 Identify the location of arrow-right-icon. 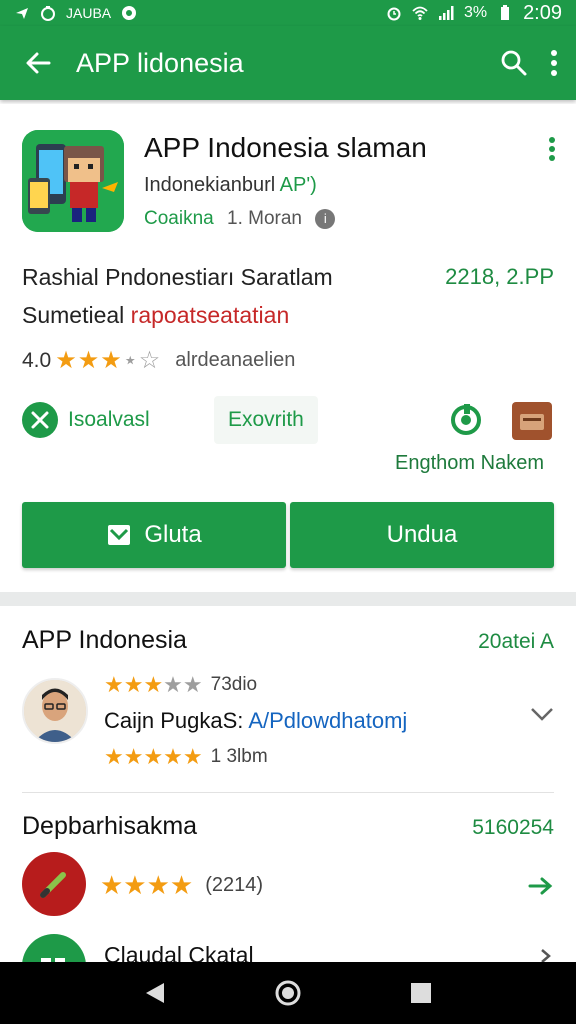
(541, 886).